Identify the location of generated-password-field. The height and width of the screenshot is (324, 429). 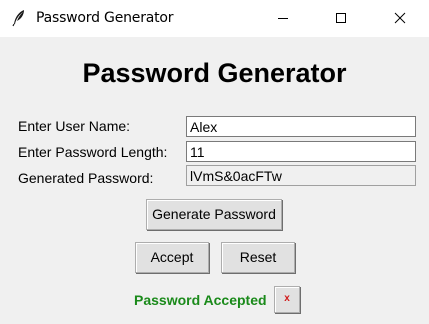
(301, 175).